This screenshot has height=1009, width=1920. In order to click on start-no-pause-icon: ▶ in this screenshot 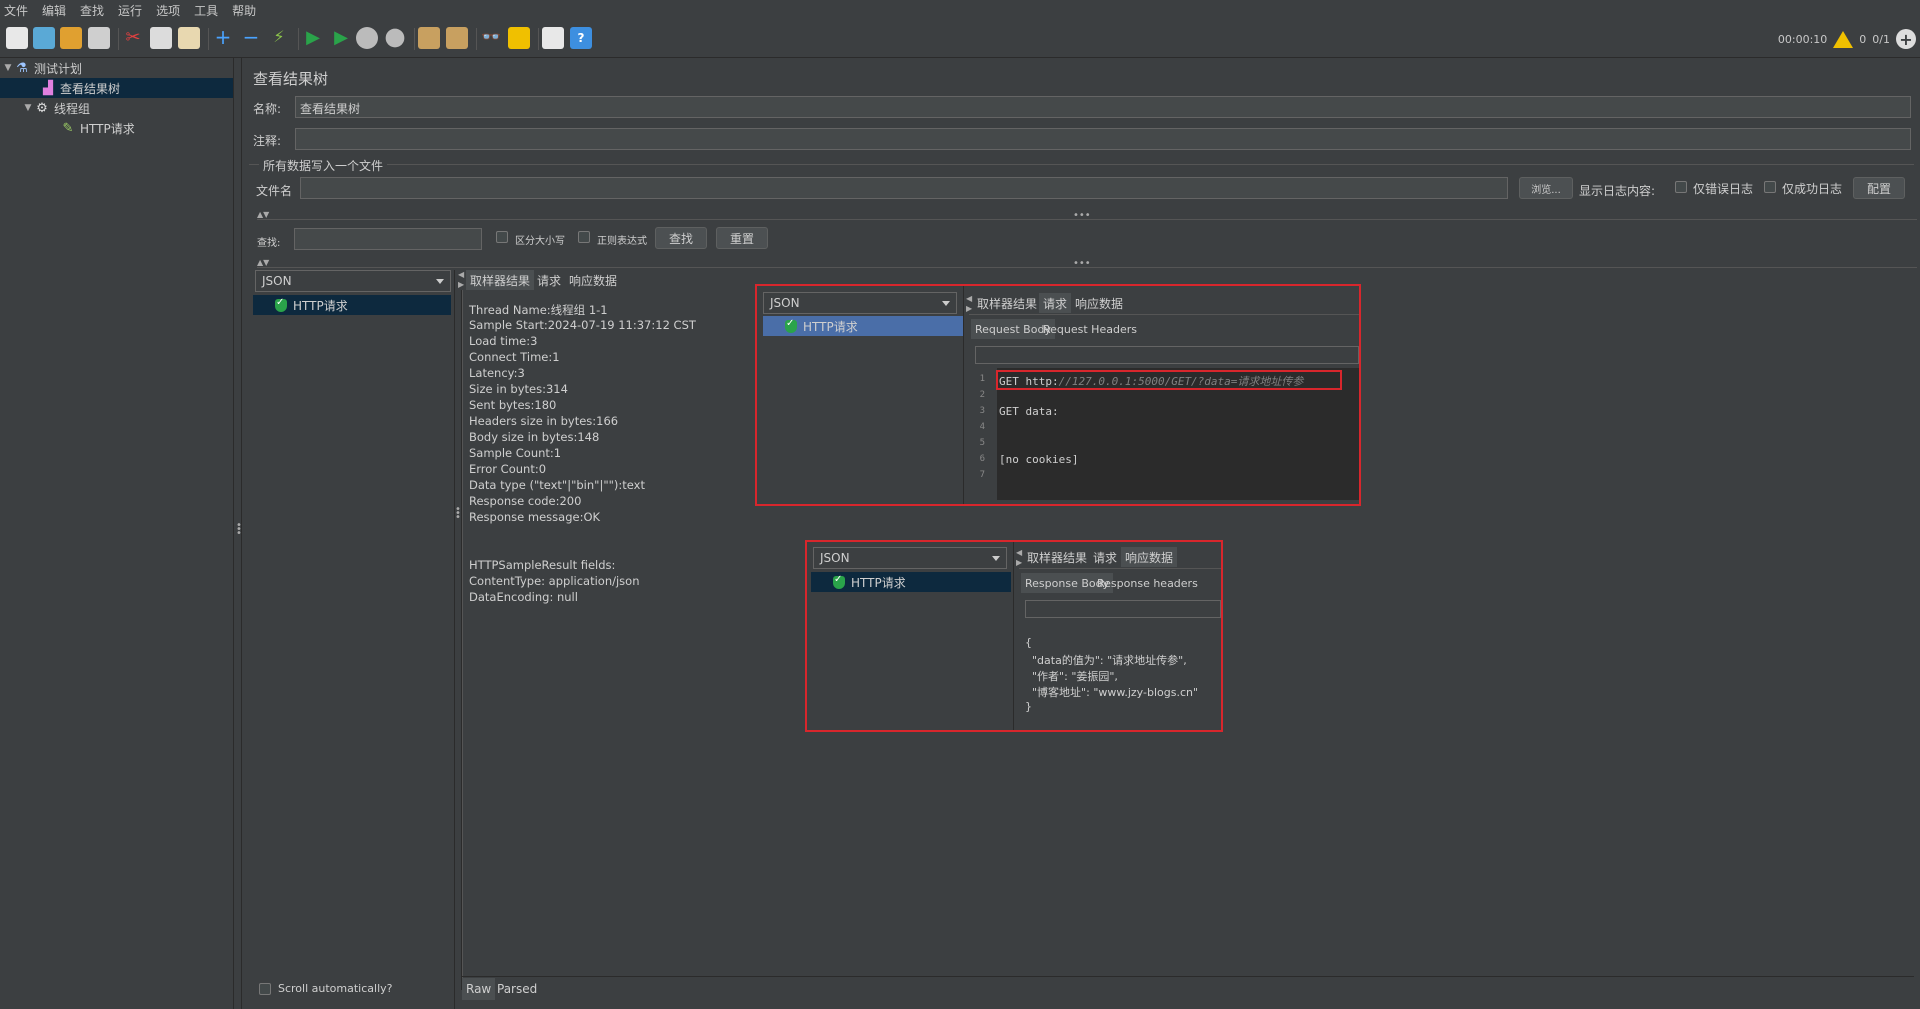, I will do `click(341, 38)`.